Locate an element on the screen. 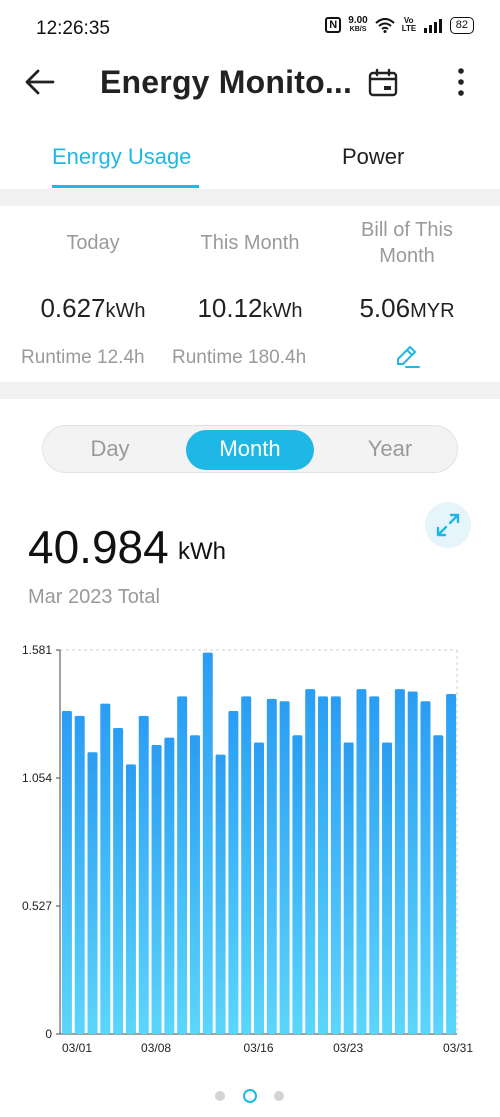  chart-bar-03/14 is located at coordinates (233, 872).